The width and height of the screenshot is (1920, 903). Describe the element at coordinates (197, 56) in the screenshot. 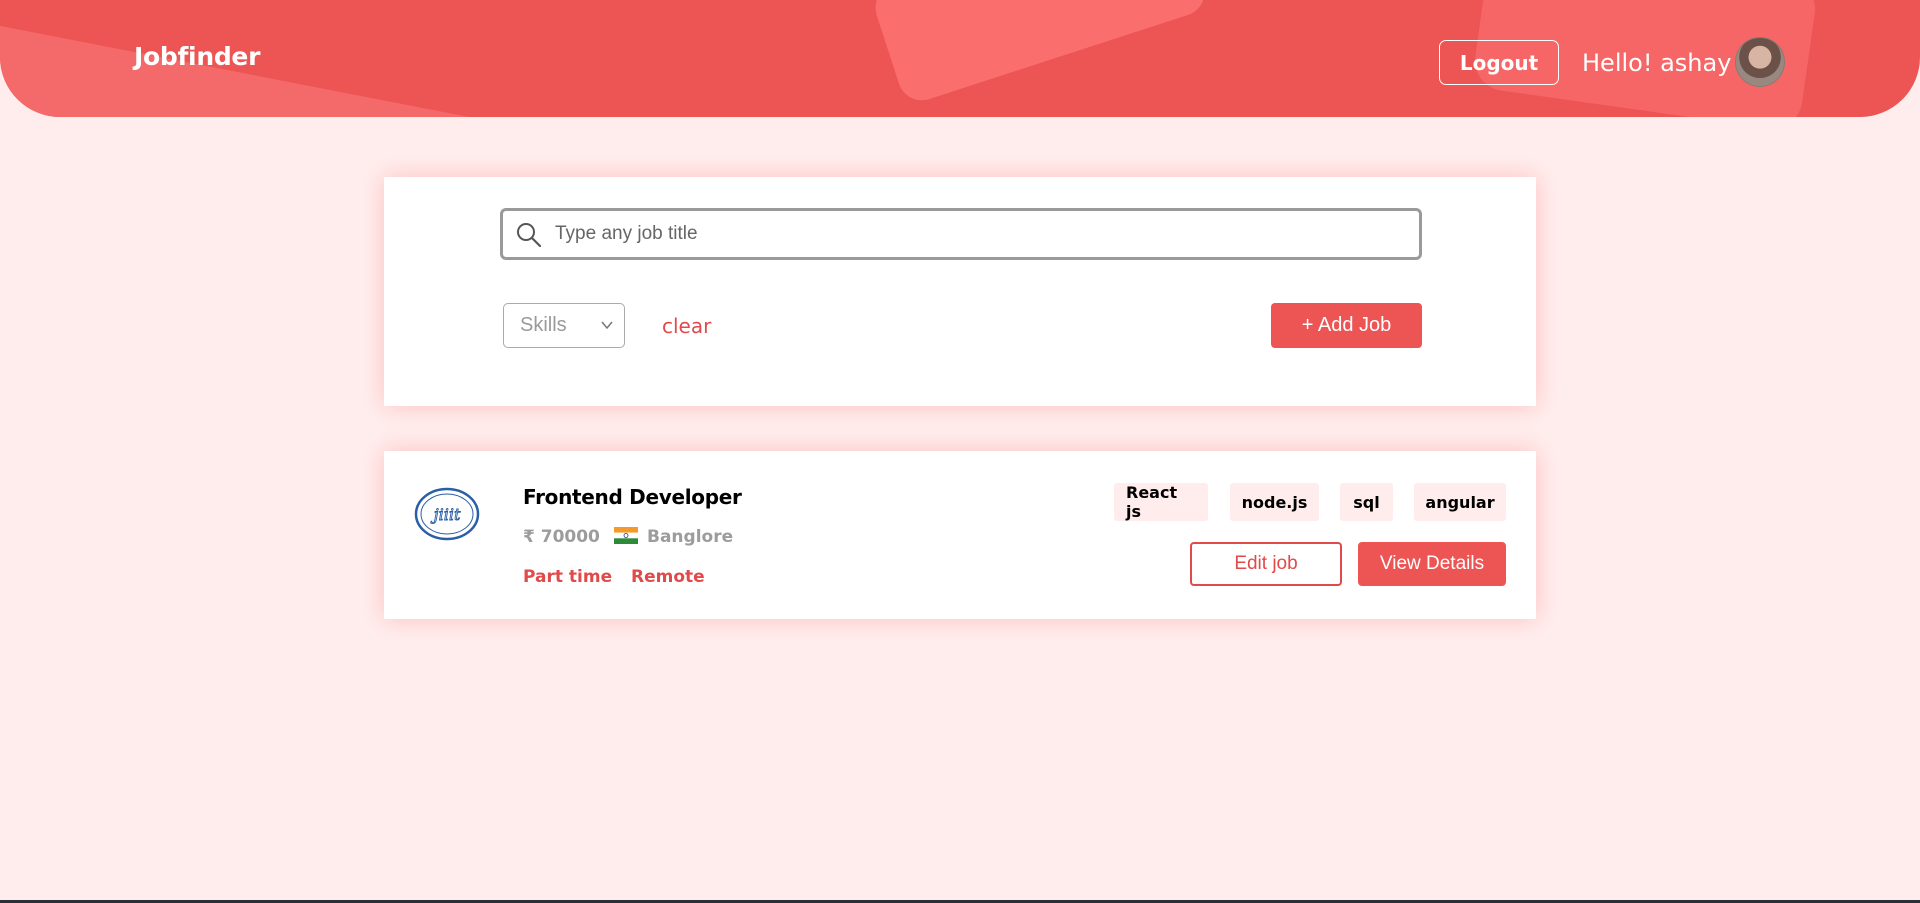

I see `brand-logo-text: Jobfinder` at that location.